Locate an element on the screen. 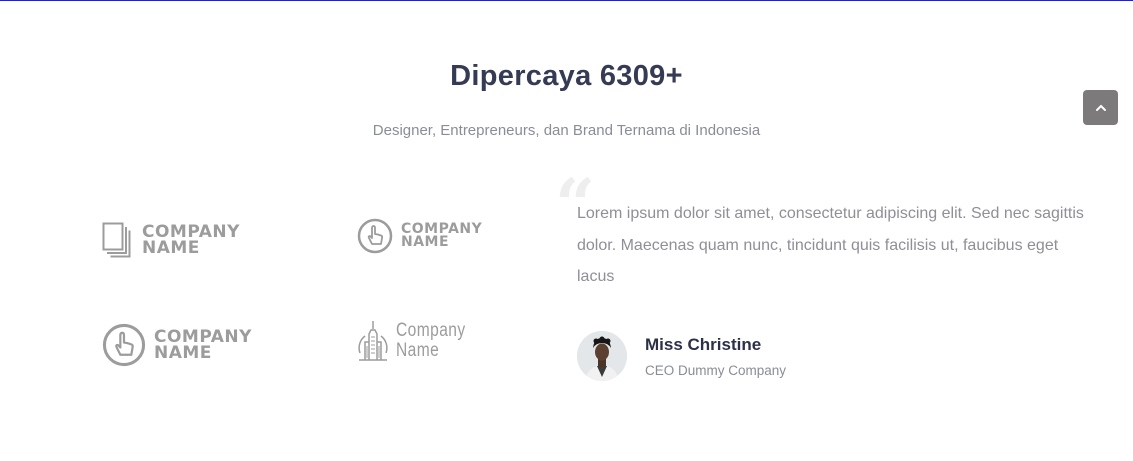 The image size is (1133, 461). chevron-up-icon is located at coordinates (1100, 107).